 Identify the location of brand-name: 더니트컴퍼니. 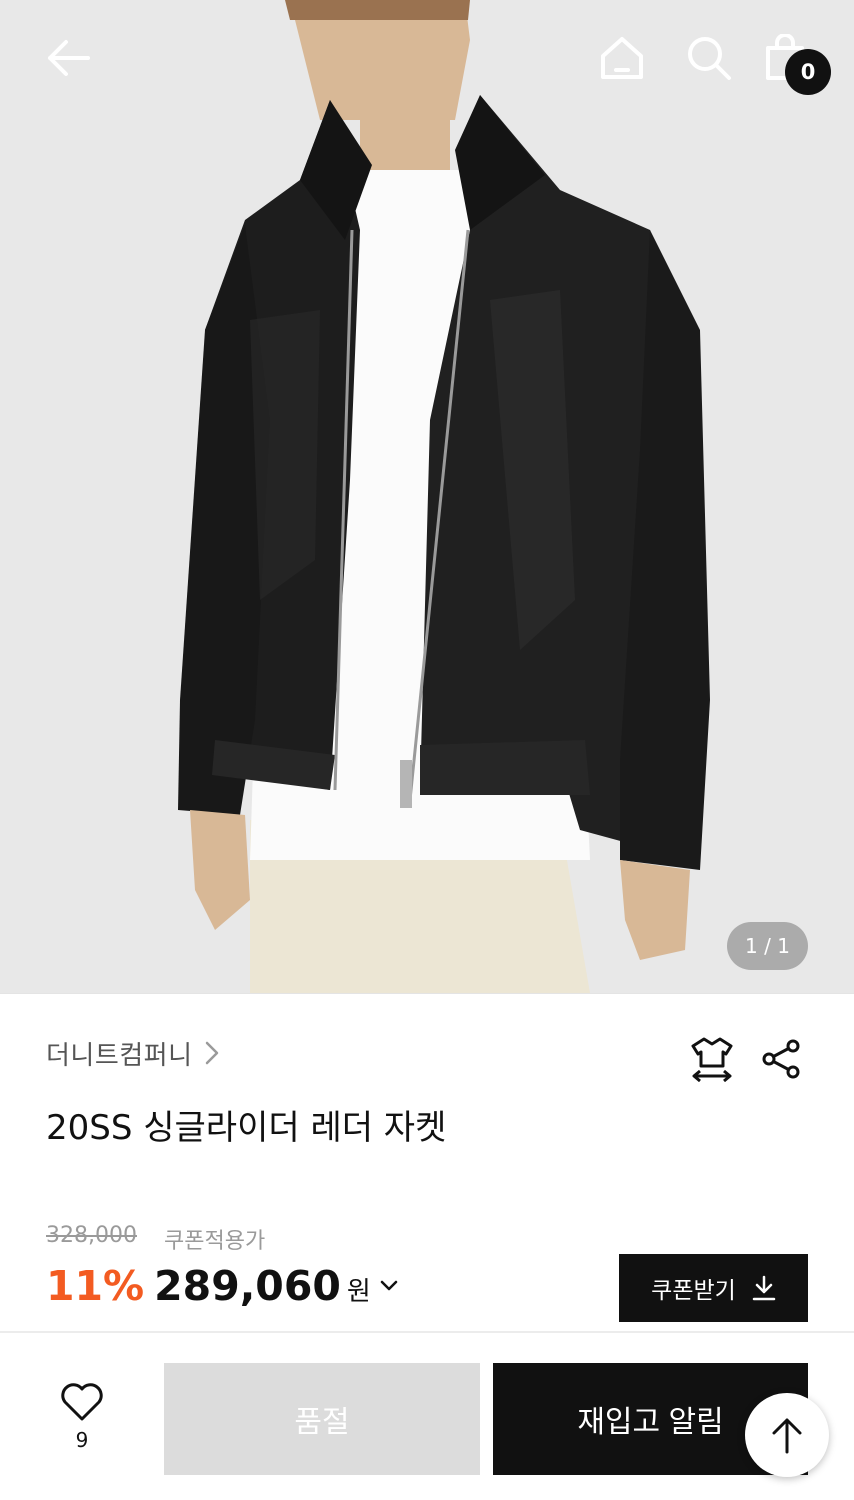
(119, 1055).